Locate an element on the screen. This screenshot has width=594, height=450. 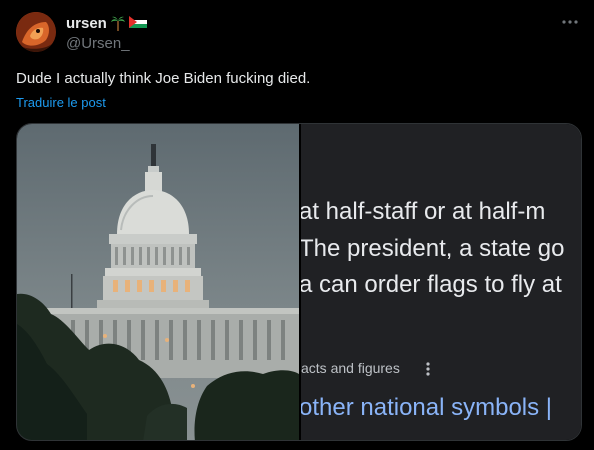
author-display-name: ursen is located at coordinates (86, 23).